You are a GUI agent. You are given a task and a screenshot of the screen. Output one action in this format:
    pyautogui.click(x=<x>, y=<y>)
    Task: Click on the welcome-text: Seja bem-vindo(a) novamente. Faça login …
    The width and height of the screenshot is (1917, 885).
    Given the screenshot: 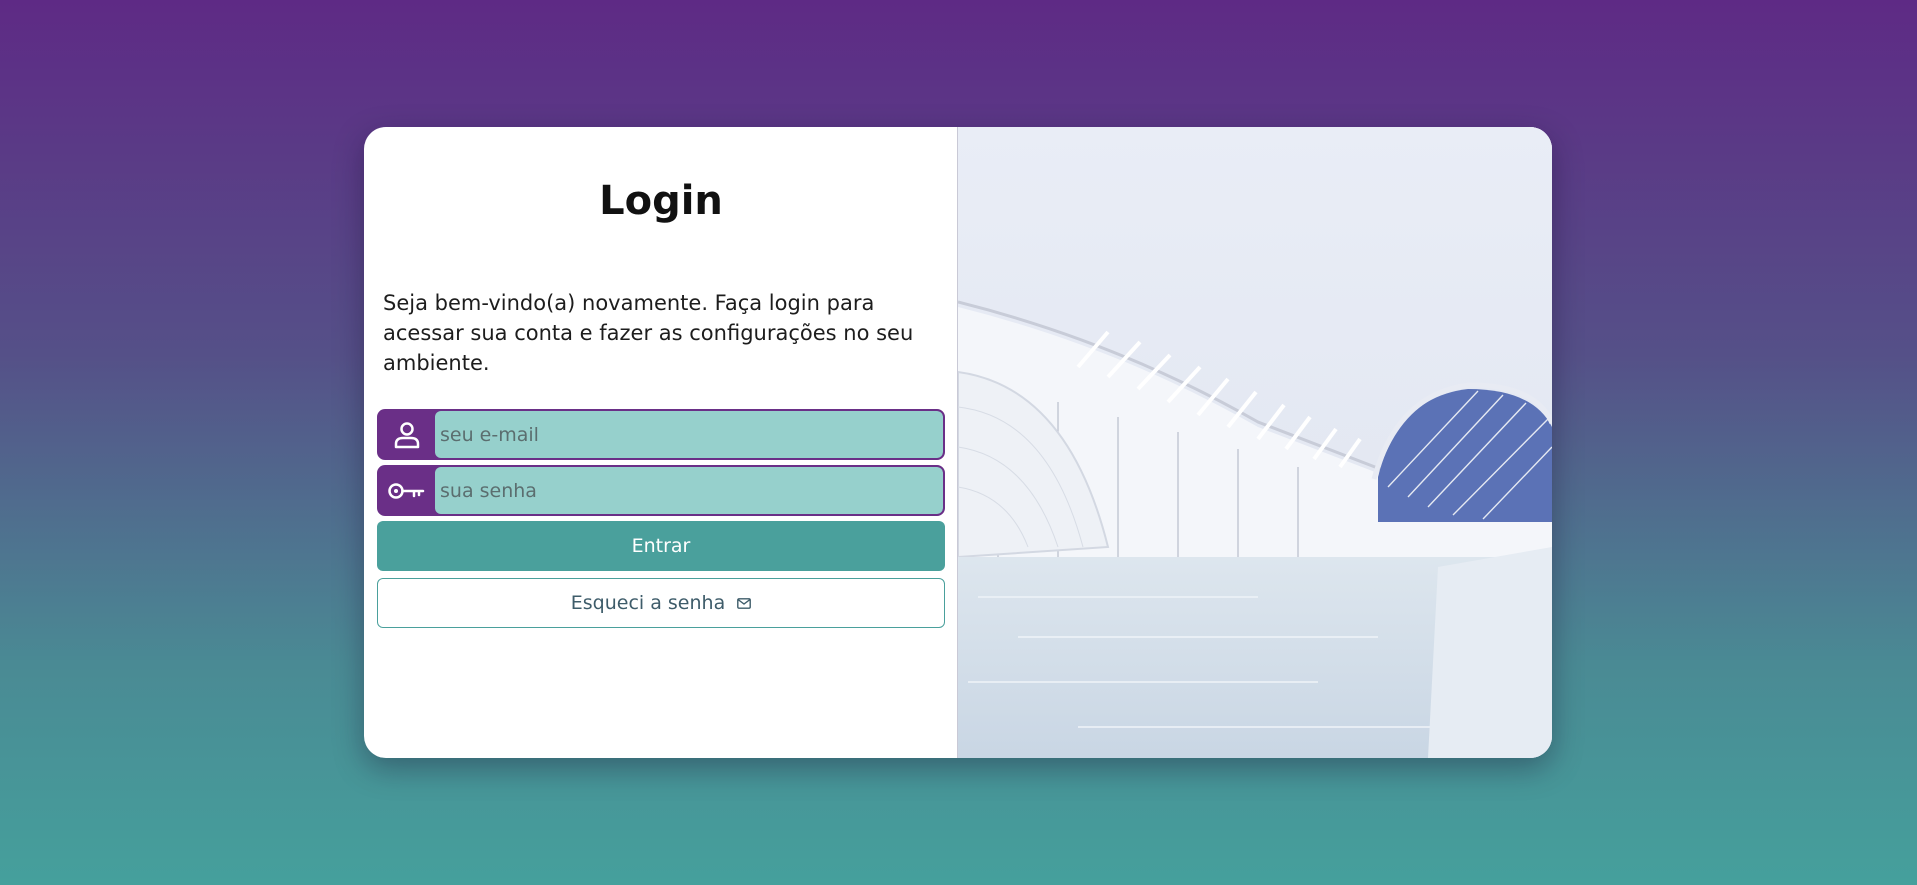 What is the action you would take?
    pyautogui.click(x=648, y=333)
    